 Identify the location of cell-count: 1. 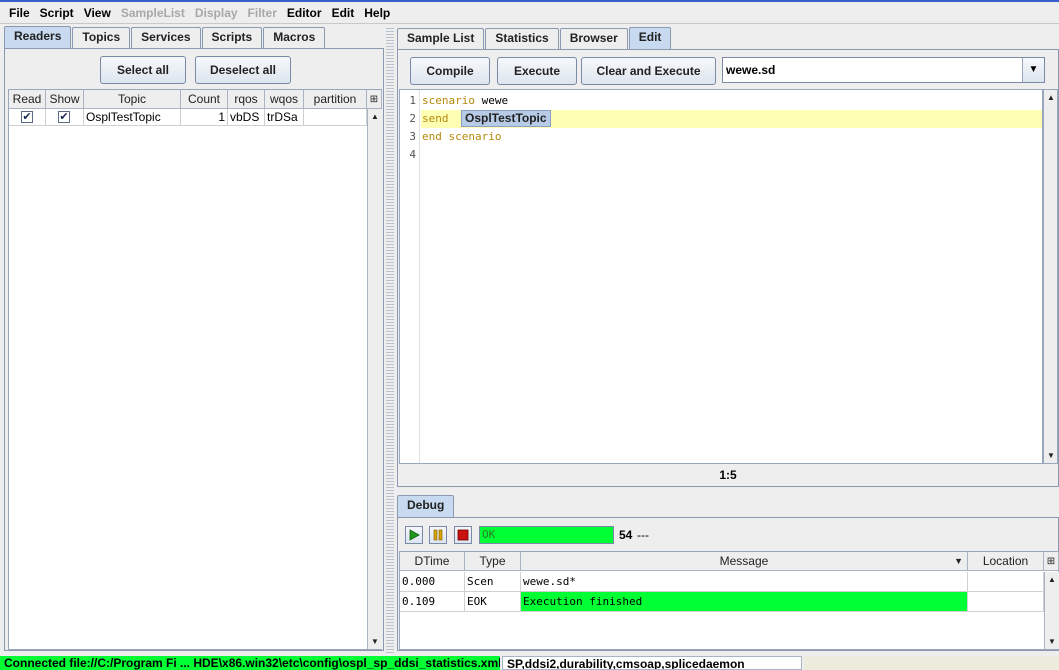
(204, 117).